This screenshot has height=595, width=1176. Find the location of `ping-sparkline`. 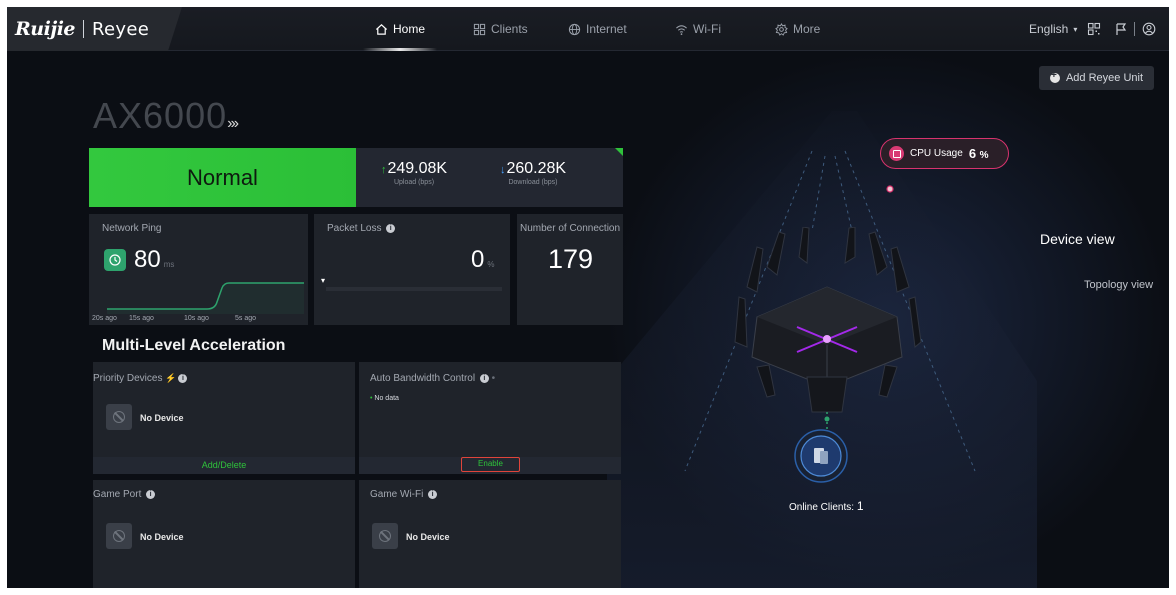

ping-sparkline is located at coordinates (205, 298).